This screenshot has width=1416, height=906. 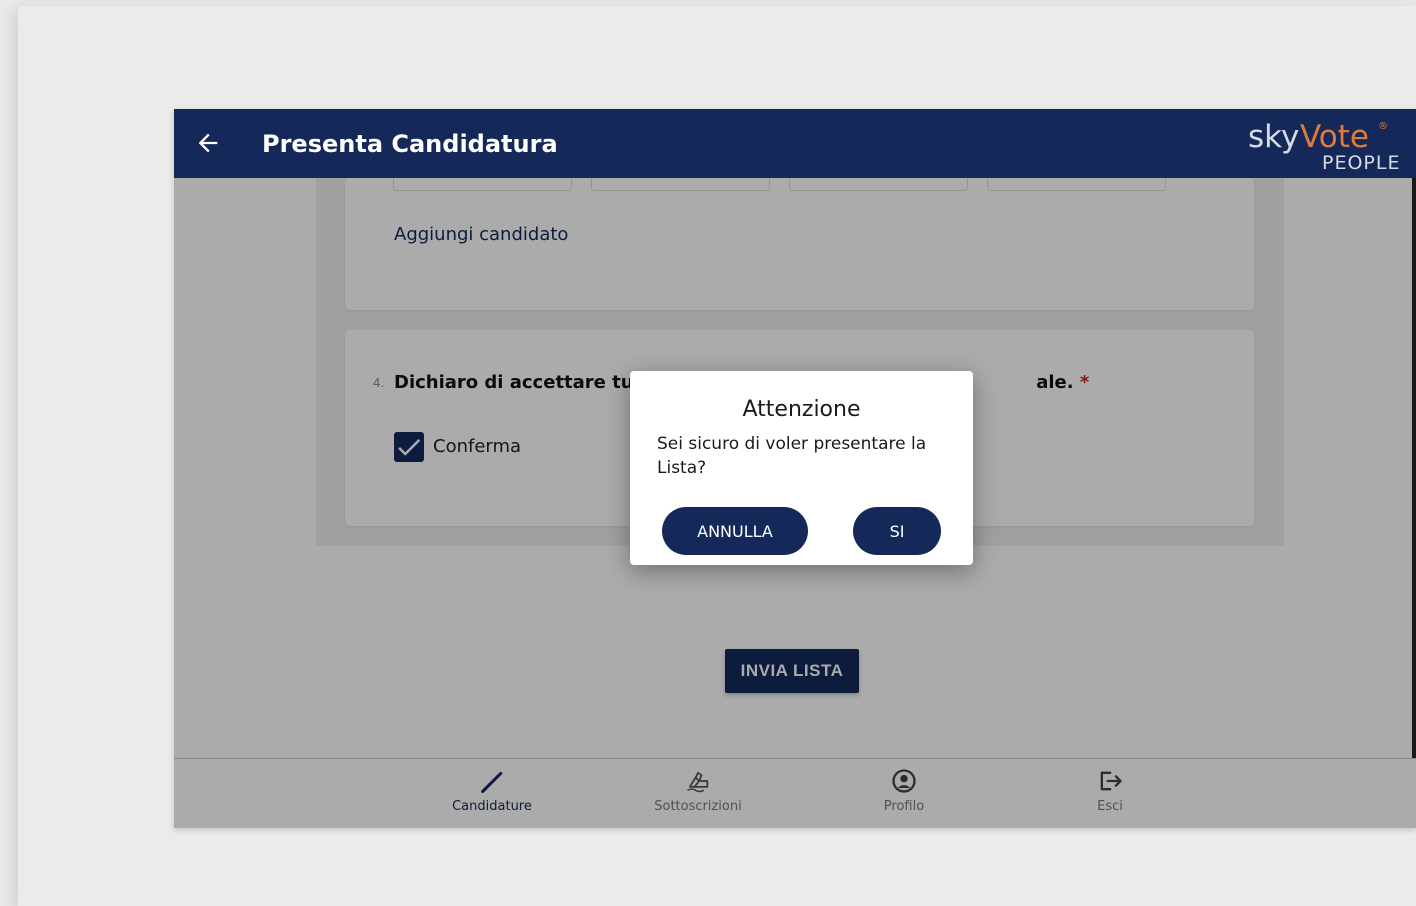 What do you see at coordinates (795, 143) in the screenshot?
I see `top-app-bar: Presenta Candidatura sky Vote ® PEOPLE` at bounding box center [795, 143].